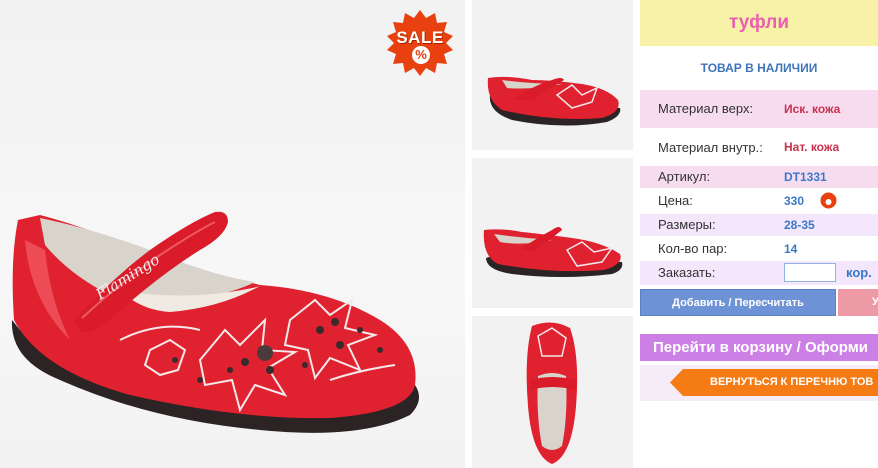 The height and width of the screenshot is (468, 878). Describe the element at coordinates (791, 249) in the screenshot. I see `spec-value: 14` at that location.